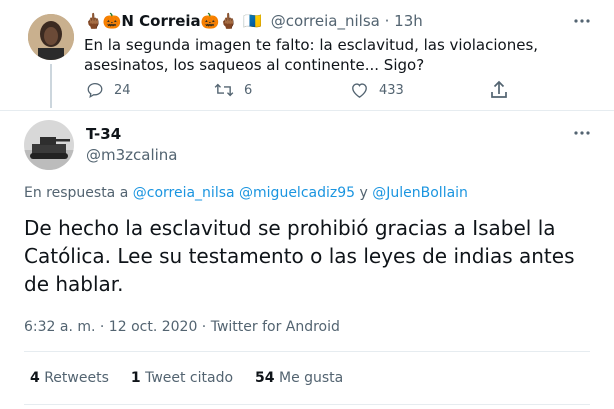 This screenshot has height=409, width=614. What do you see at coordinates (135, 378) in the screenshot?
I see `quotes-count: 1` at bounding box center [135, 378].